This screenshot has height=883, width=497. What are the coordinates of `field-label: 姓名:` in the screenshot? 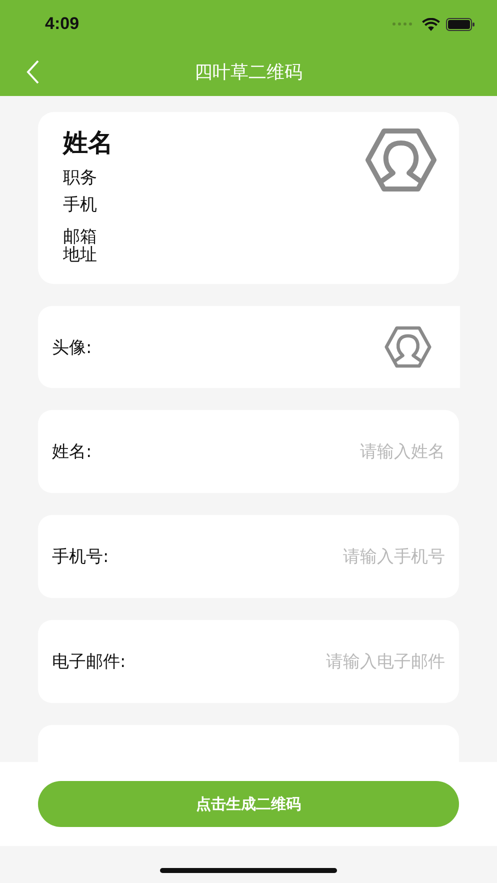 It's located at (72, 452).